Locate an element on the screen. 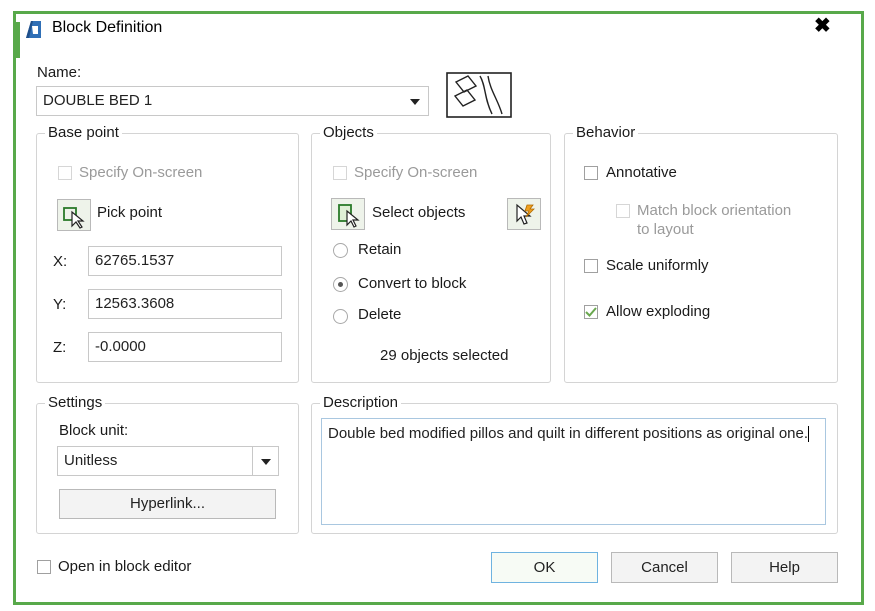  scale-uniformly-label: Scale uniformly is located at coordinates (657, 265).